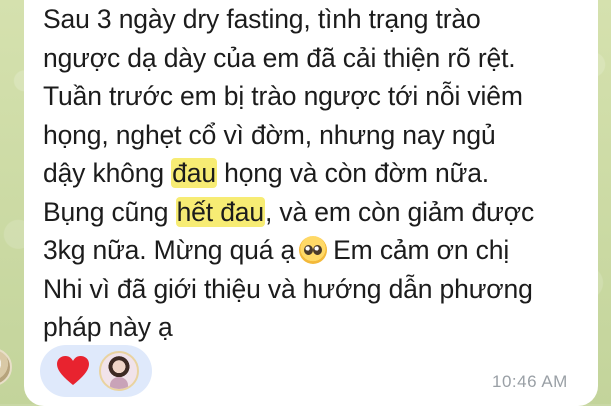 The height and width of the screenshot is (406, 611). Describe the element at coordinates (73, 371) in the screenshot. I see `heart-icon` at that location.